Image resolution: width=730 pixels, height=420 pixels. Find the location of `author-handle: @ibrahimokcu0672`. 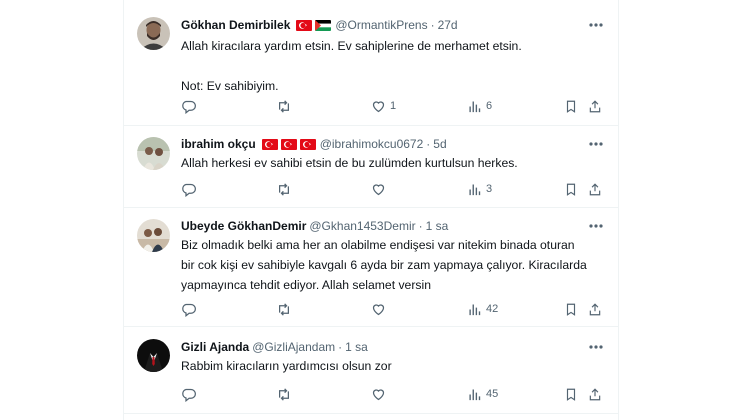

author-handle: @ibrahimokcu0672 is located at coordinates (372, 144).